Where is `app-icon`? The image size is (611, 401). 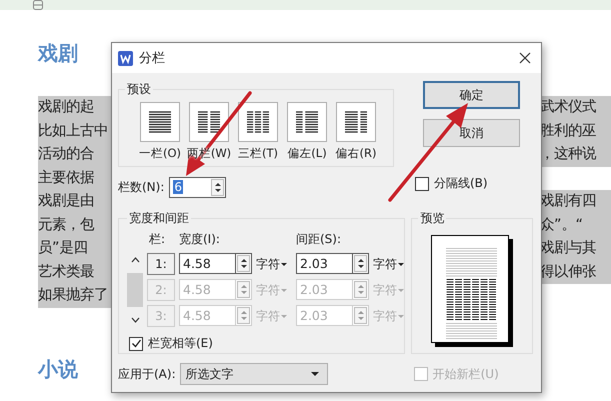 app-icon is located at coordinates (125, 58).